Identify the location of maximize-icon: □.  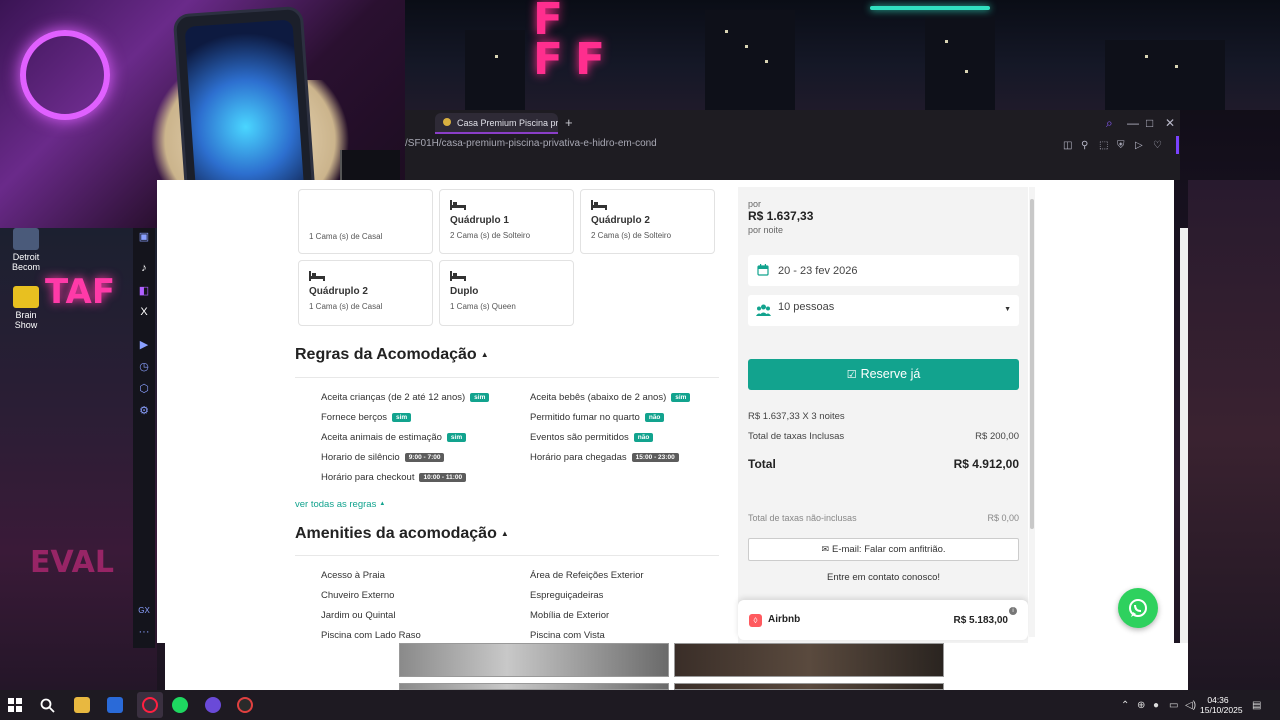
(1149, 123).